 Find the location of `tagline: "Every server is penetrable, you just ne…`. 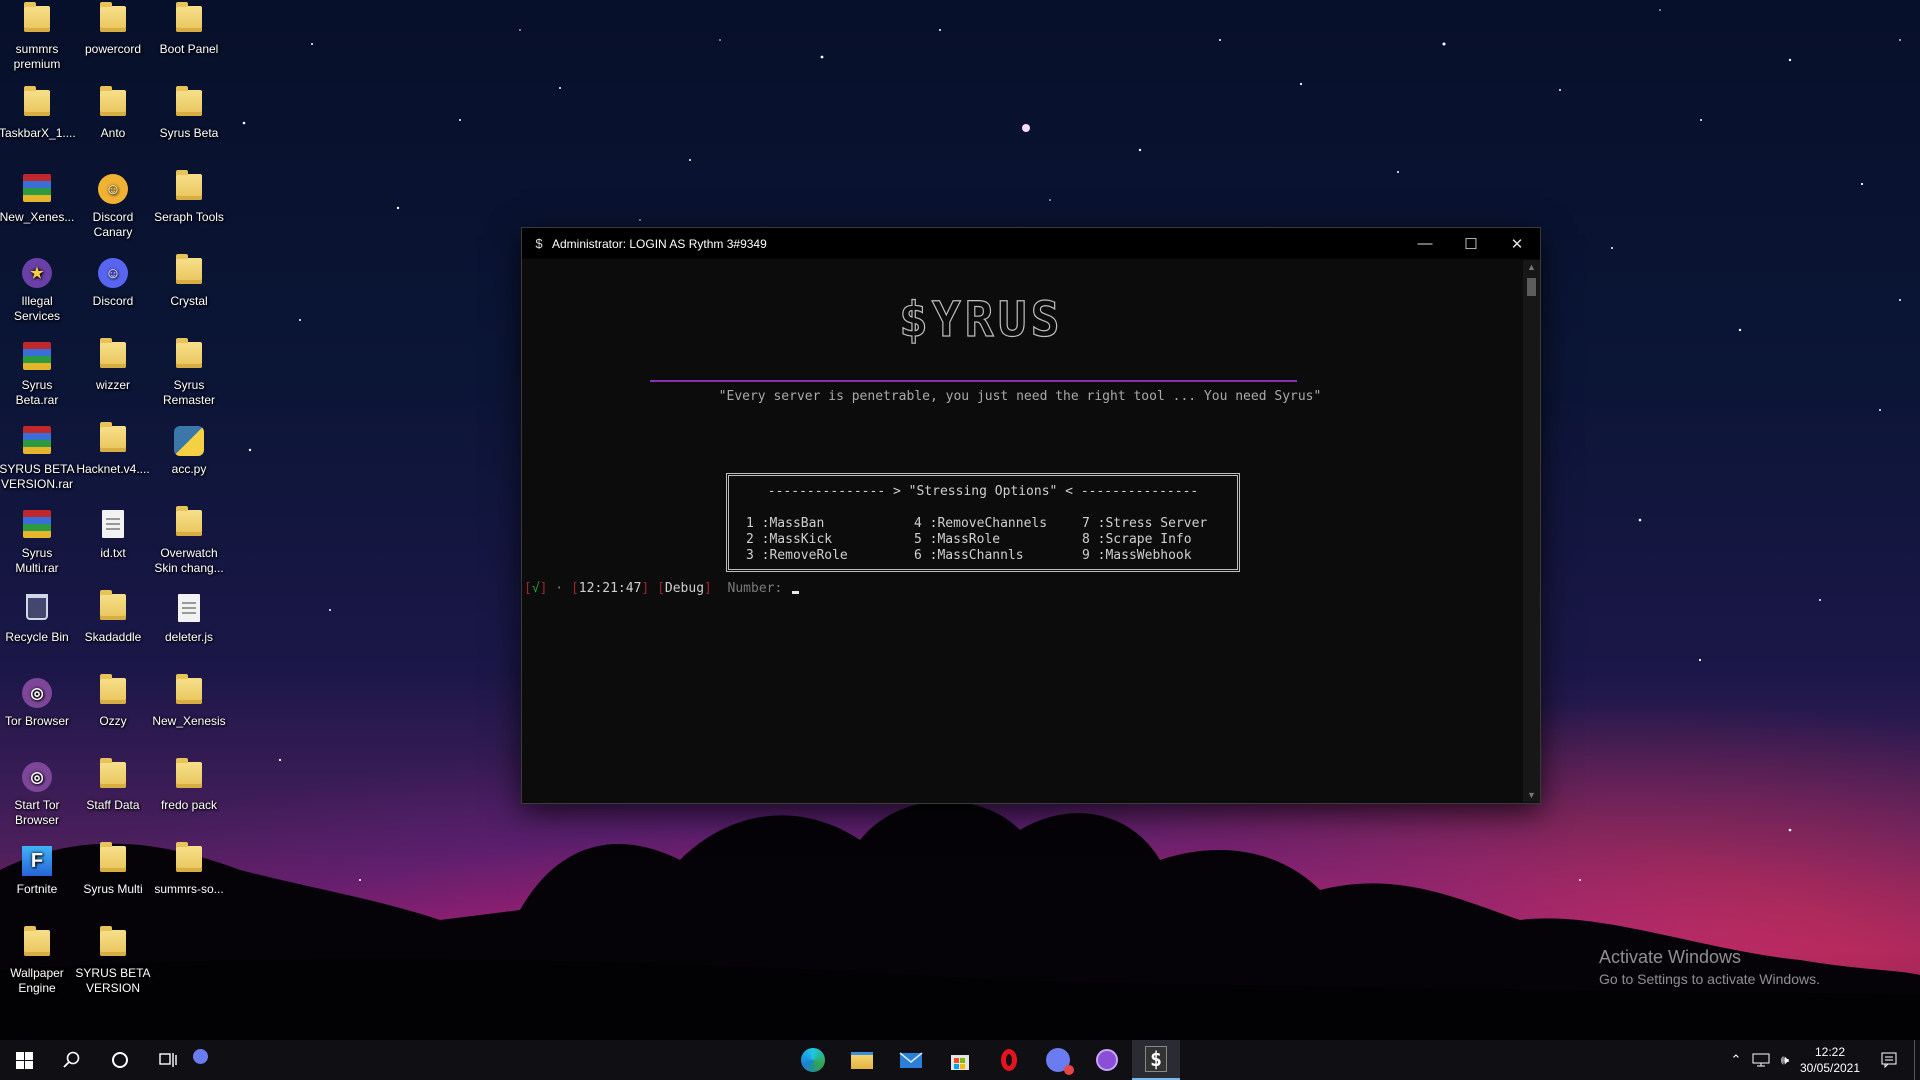

tagline: "Every server is penetrable, you just ne… is located at coordinates (1020, 396).